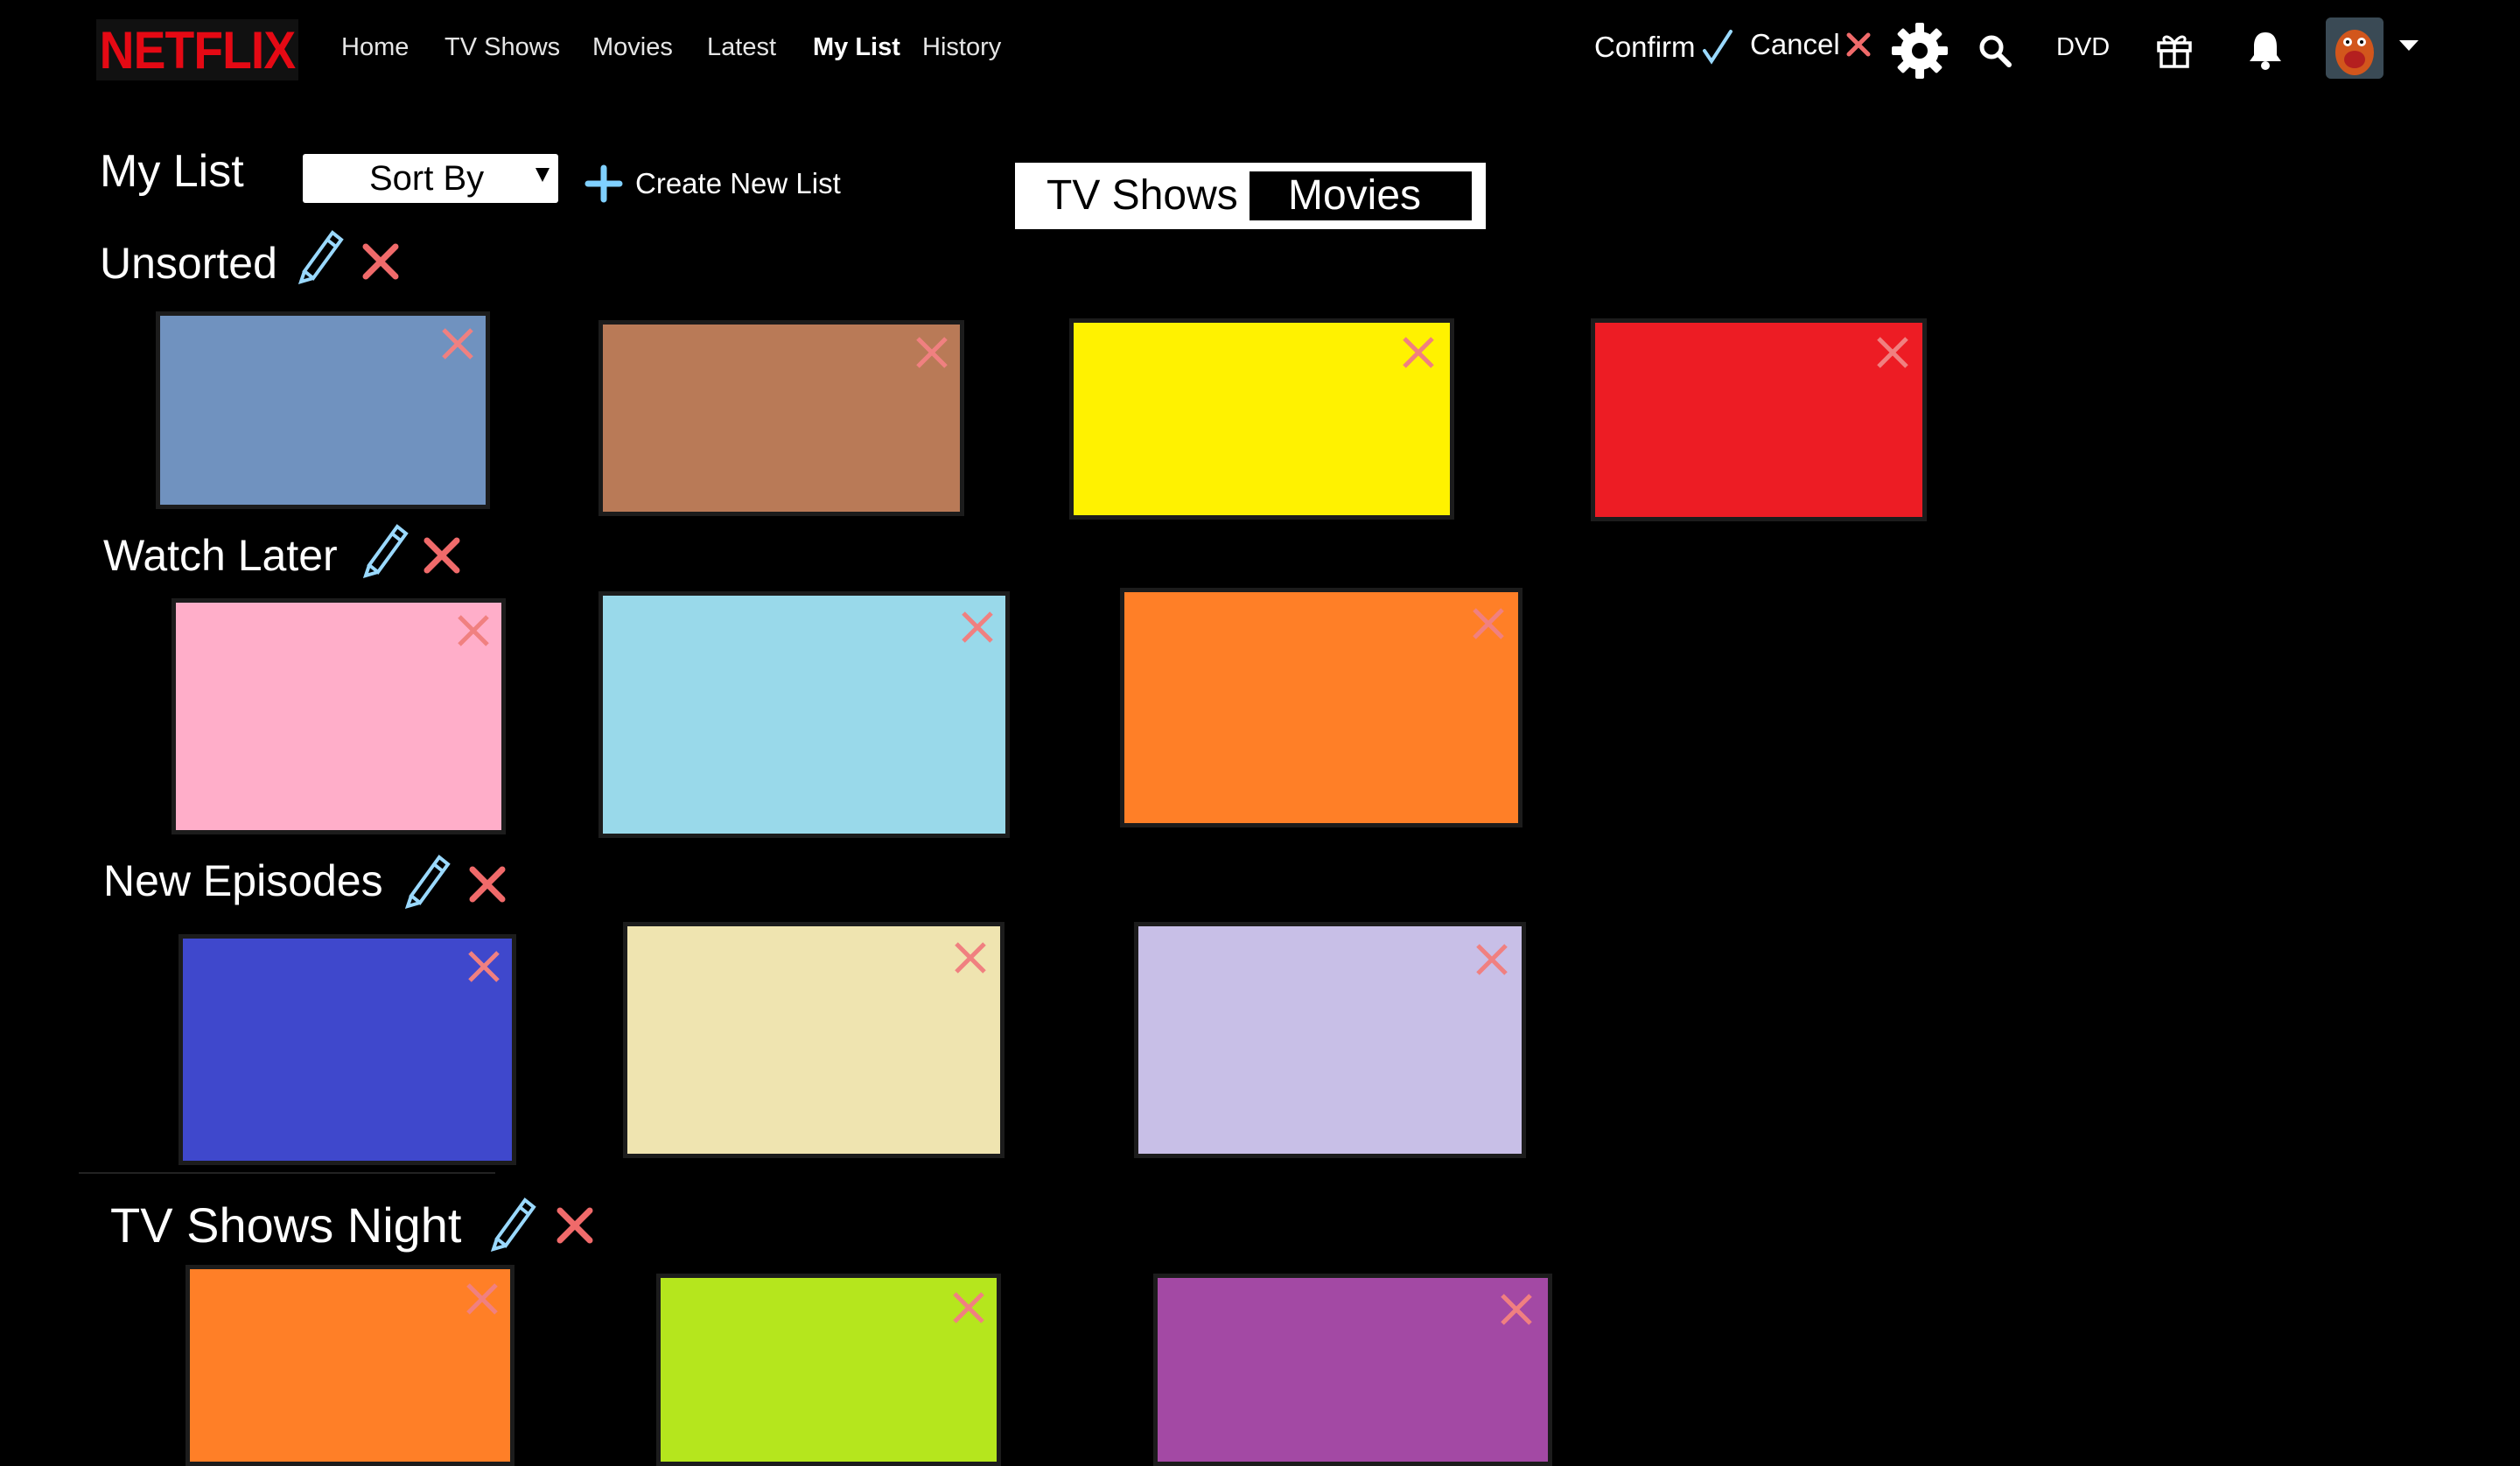 This screenshot has width=2520, height=1466. What do you see at coordinates (2083, 48) in the screenshot?
I see `dvd-link: DVD` at bounding box center [2083, 48].